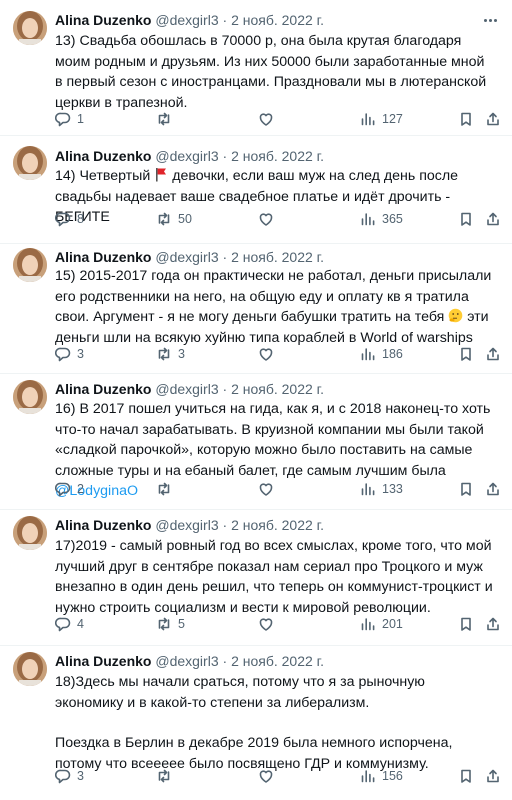 The height and width of the screenshot is (800, 512). What do you see at coordinates (69, 489) in the screenshot?
I see `reply-button: 2` at bounding box center [69, 489].